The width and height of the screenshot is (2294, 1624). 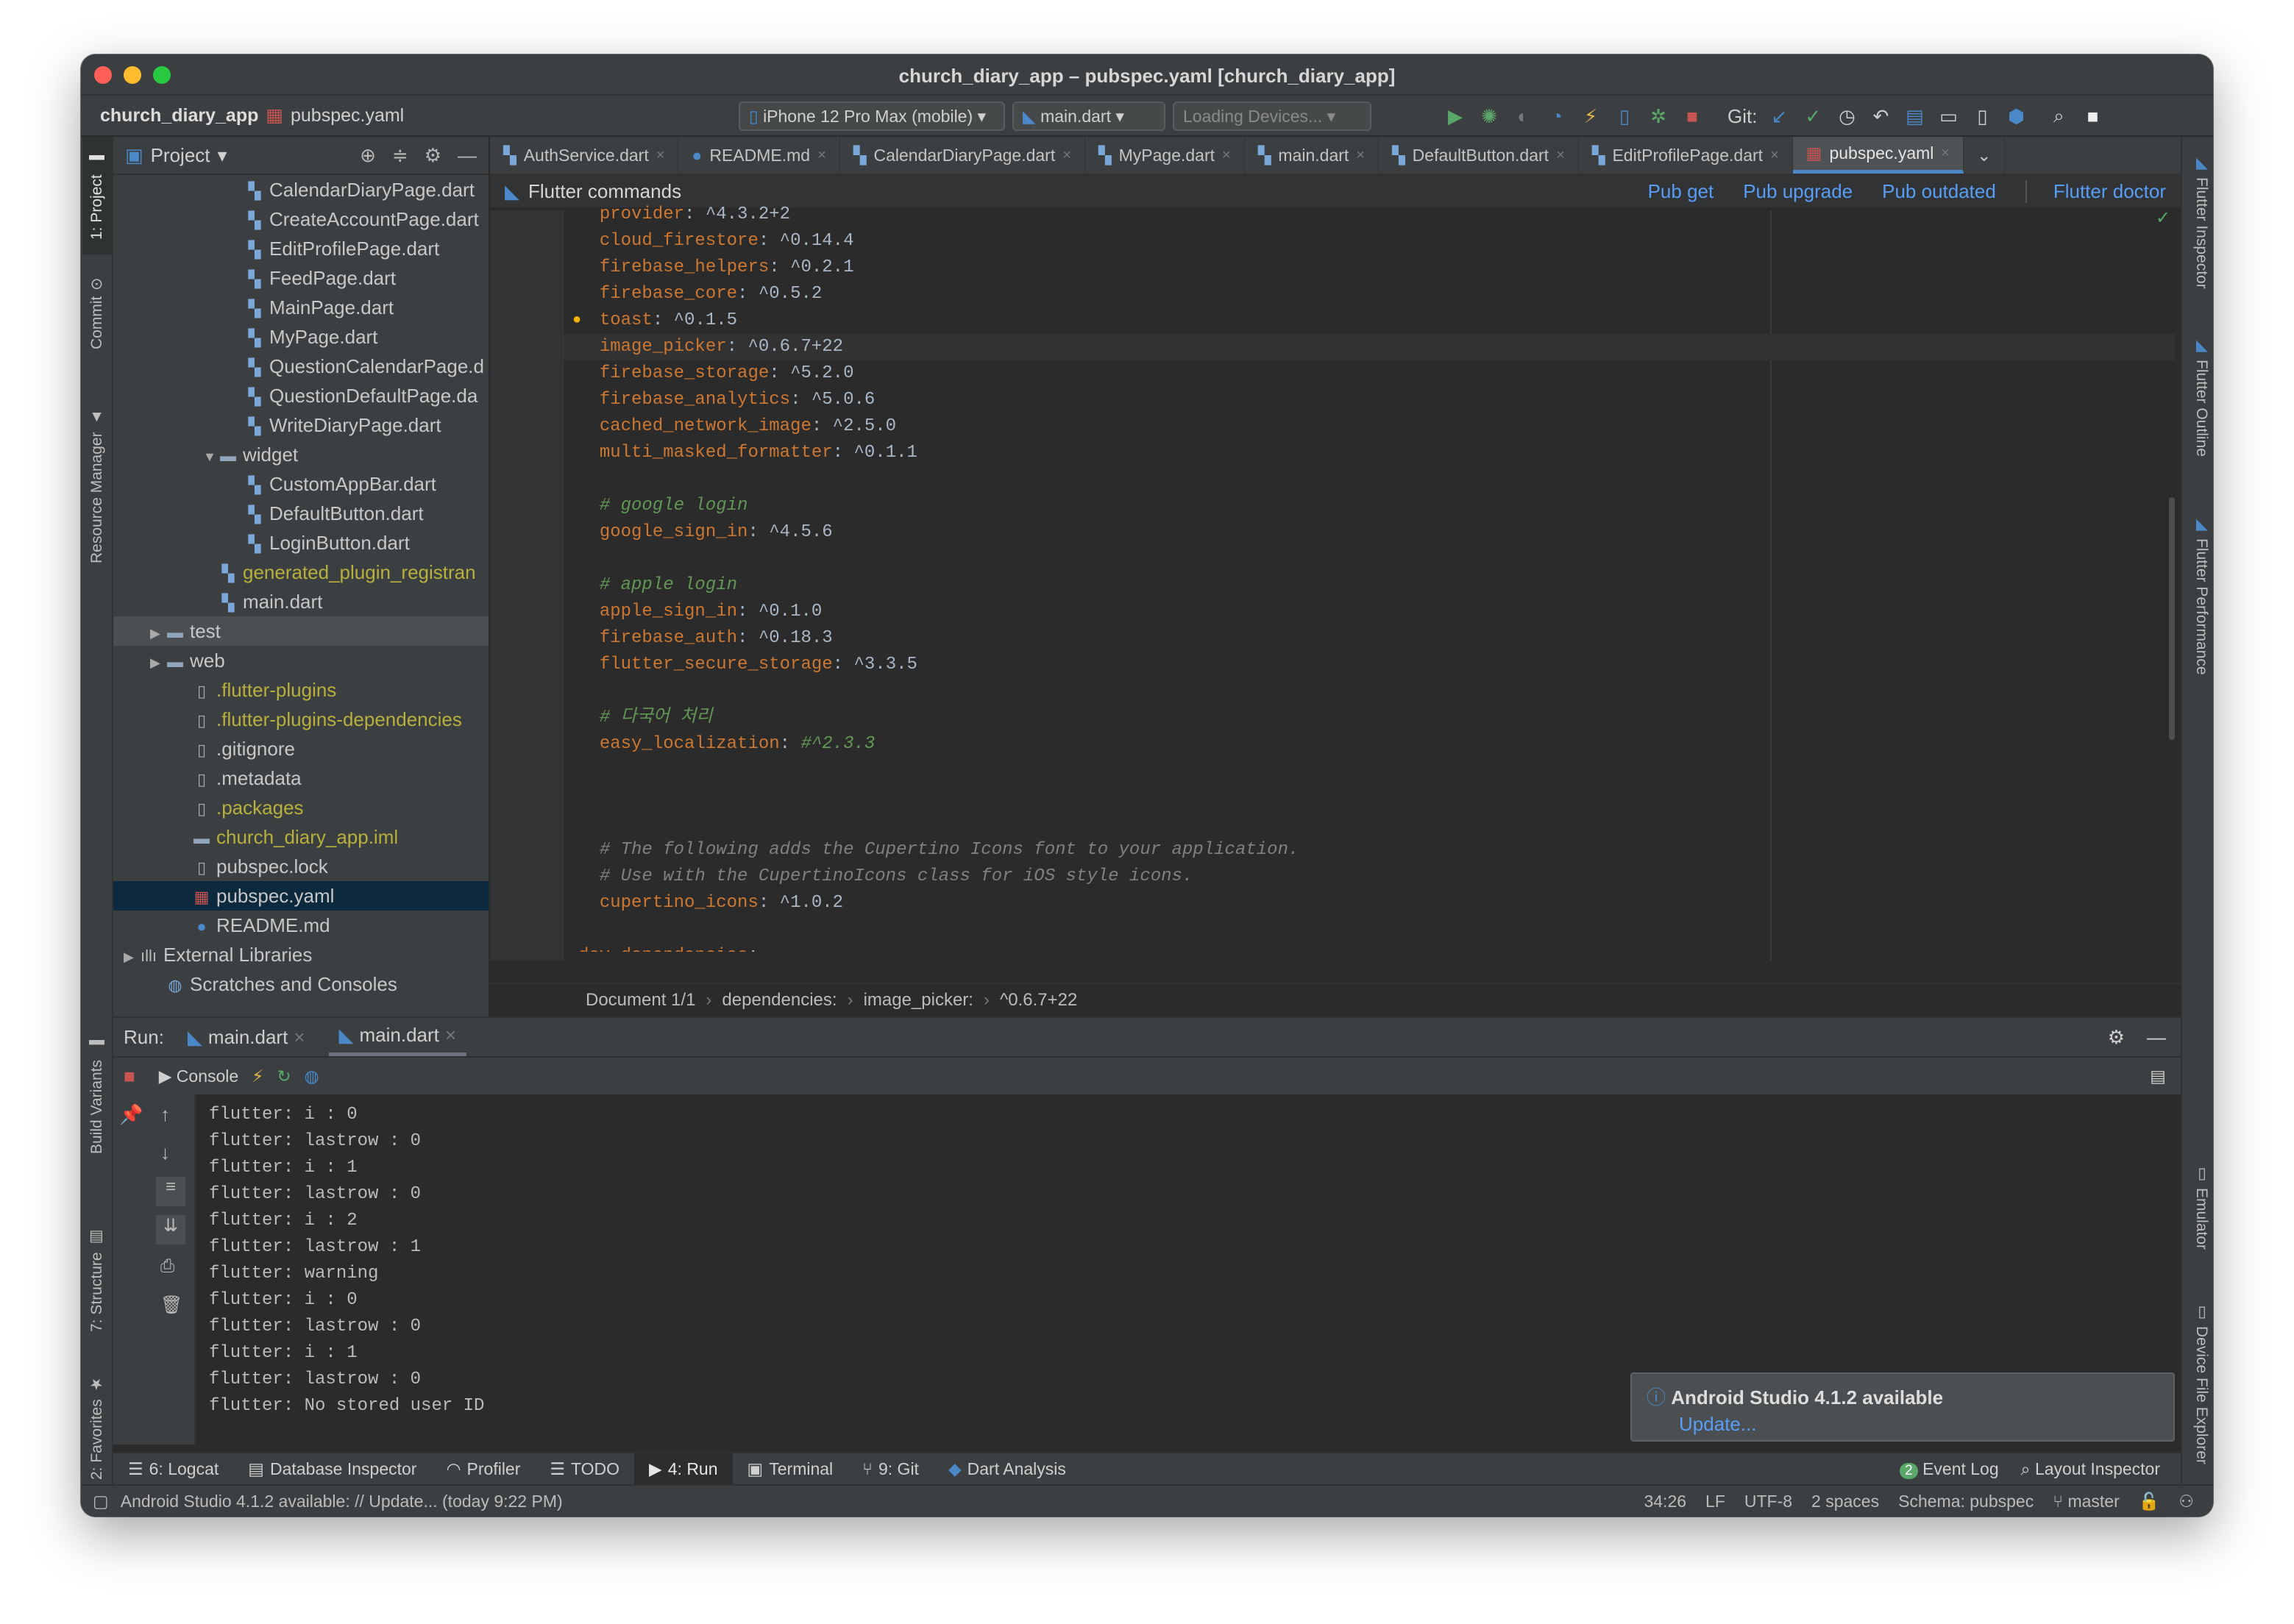 I want to click on breadcrumb-dependencies: dependencies:, so click(x=779, y=1000).